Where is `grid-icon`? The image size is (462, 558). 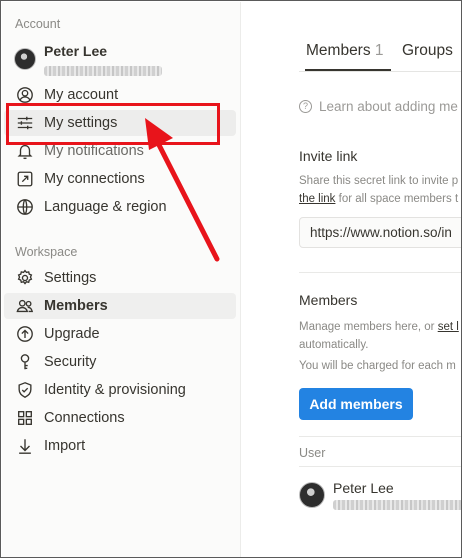 grid-icon is located at coordinates (25, 418).